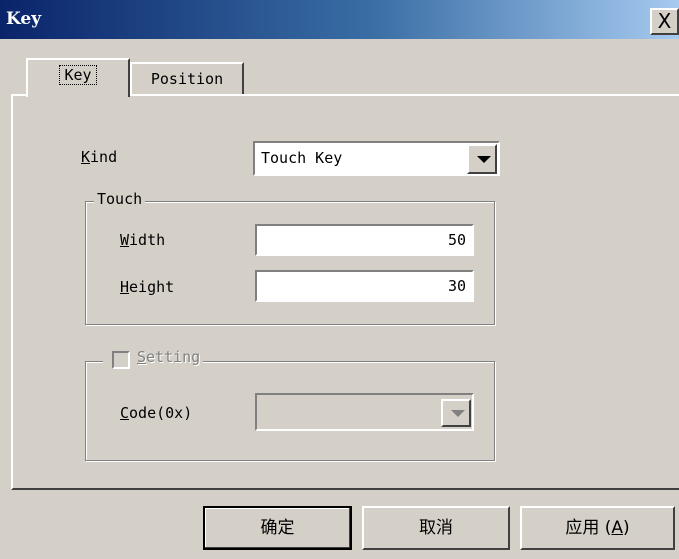  Describe the element at coordinates (121, 360) in the screenshot. I see `setting-checkbox` at that location.